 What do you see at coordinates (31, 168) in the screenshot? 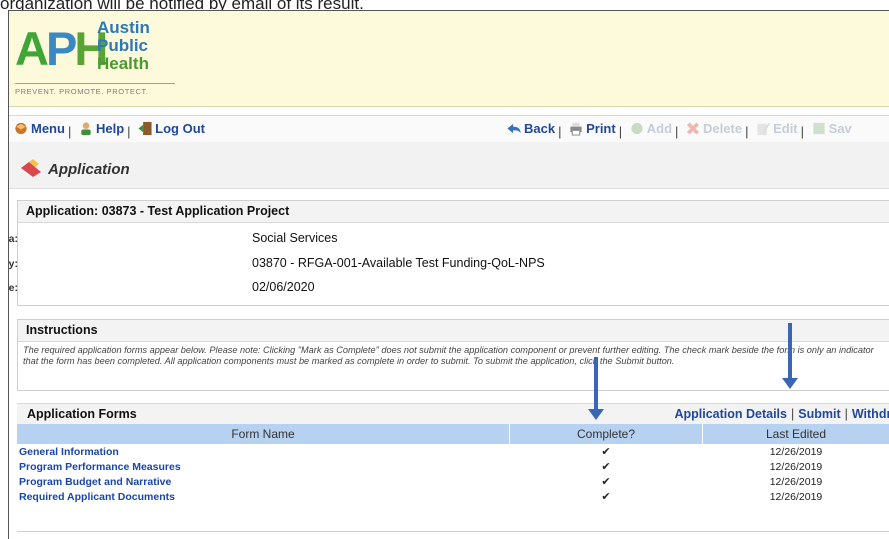
I see `application-icon` at bounding box center [31, 168].